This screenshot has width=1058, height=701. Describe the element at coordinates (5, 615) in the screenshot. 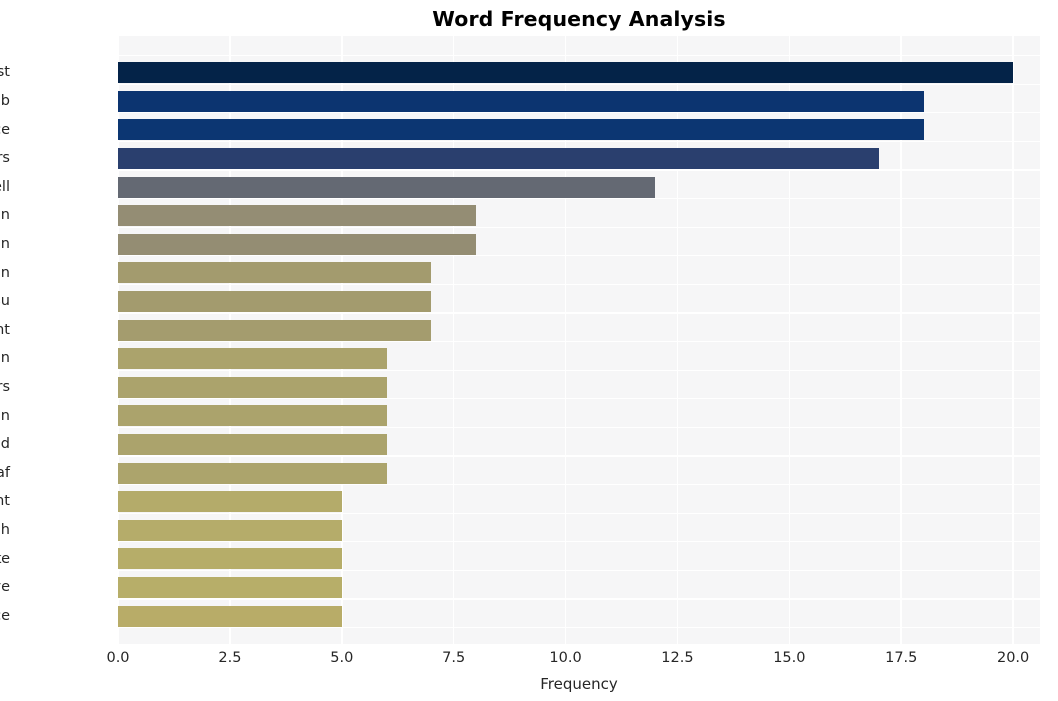

I see `y-tick-label-justice: justice` at that location.